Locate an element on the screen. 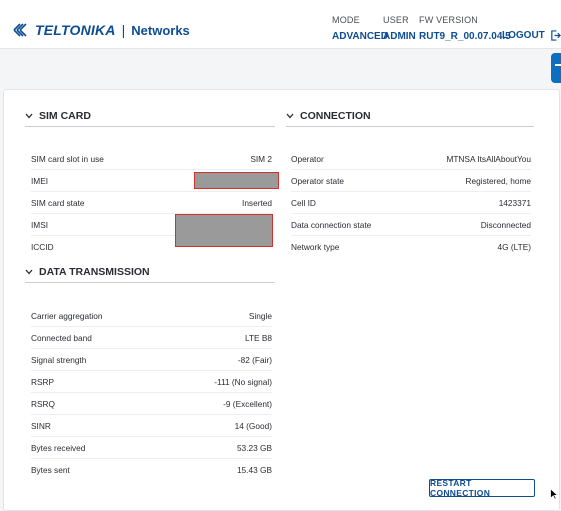 The height and width of the screenshot is (511, 561). row-value: Single is located at coordinates (260, 315).